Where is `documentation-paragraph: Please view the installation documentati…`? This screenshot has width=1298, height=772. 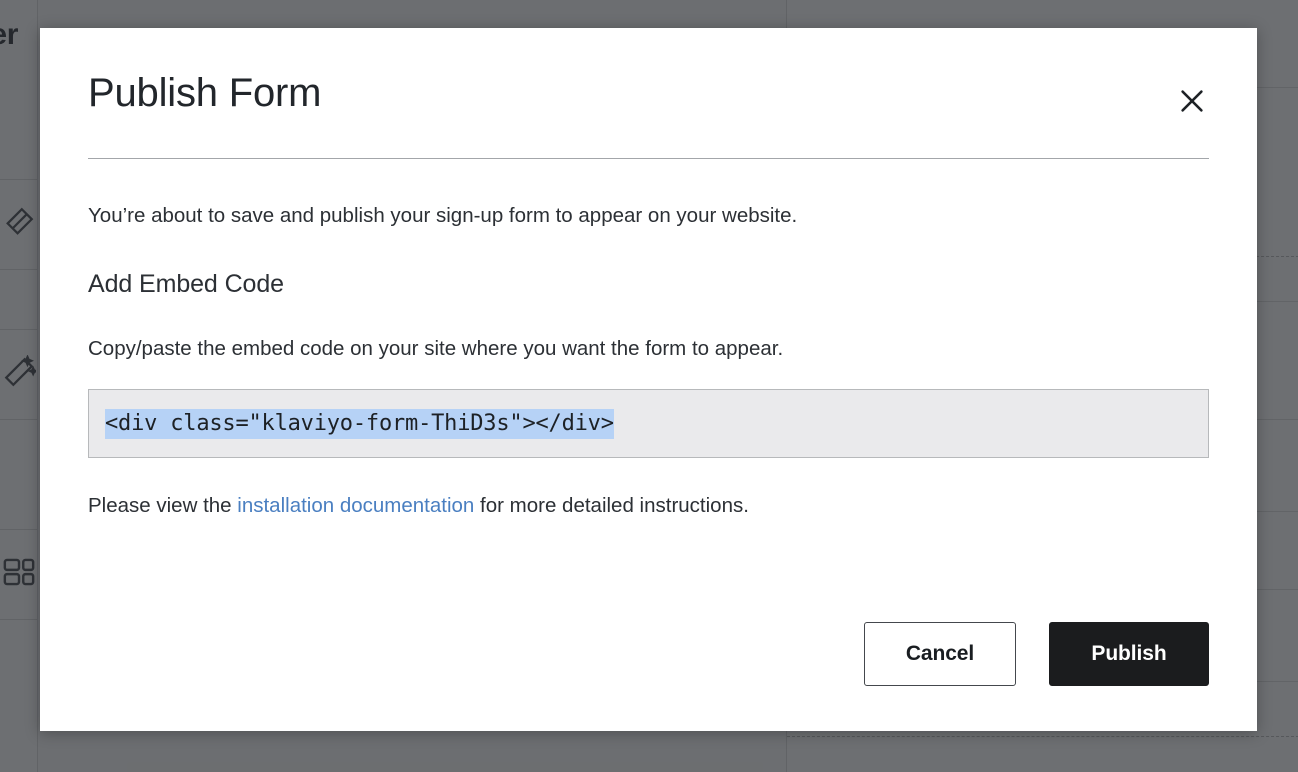
documentation-paragraph: Please view the installation documentati… is located at coordinates (648, 506).